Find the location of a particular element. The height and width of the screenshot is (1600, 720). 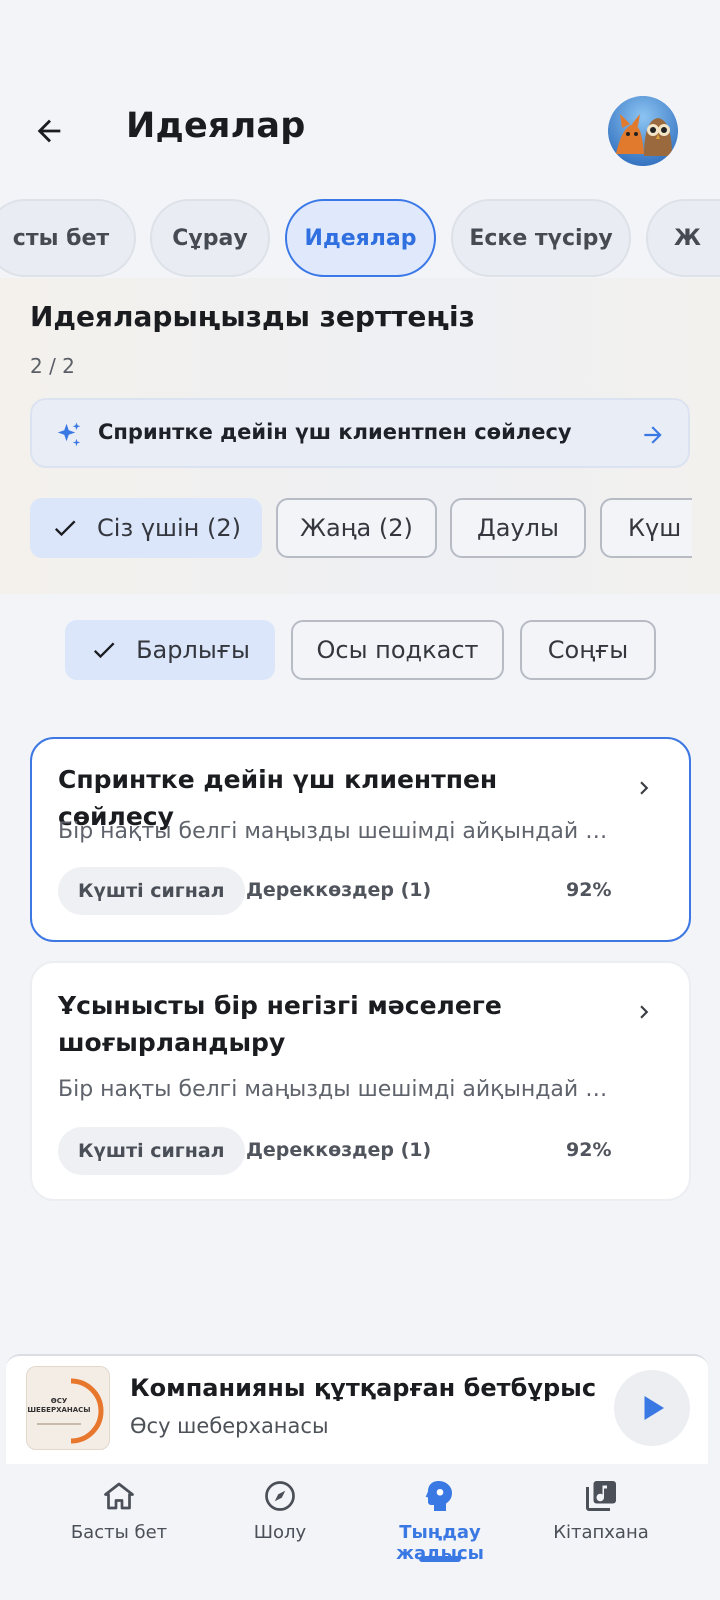

chip-this-podcast: Осы подкаст is located at coordinates (397, 650).